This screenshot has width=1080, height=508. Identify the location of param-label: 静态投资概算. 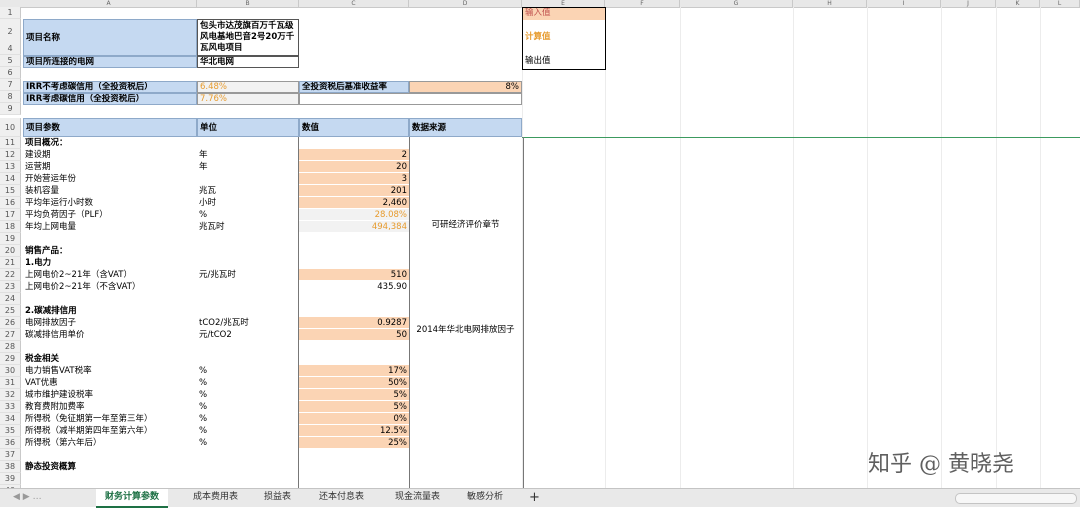
(110, 467).